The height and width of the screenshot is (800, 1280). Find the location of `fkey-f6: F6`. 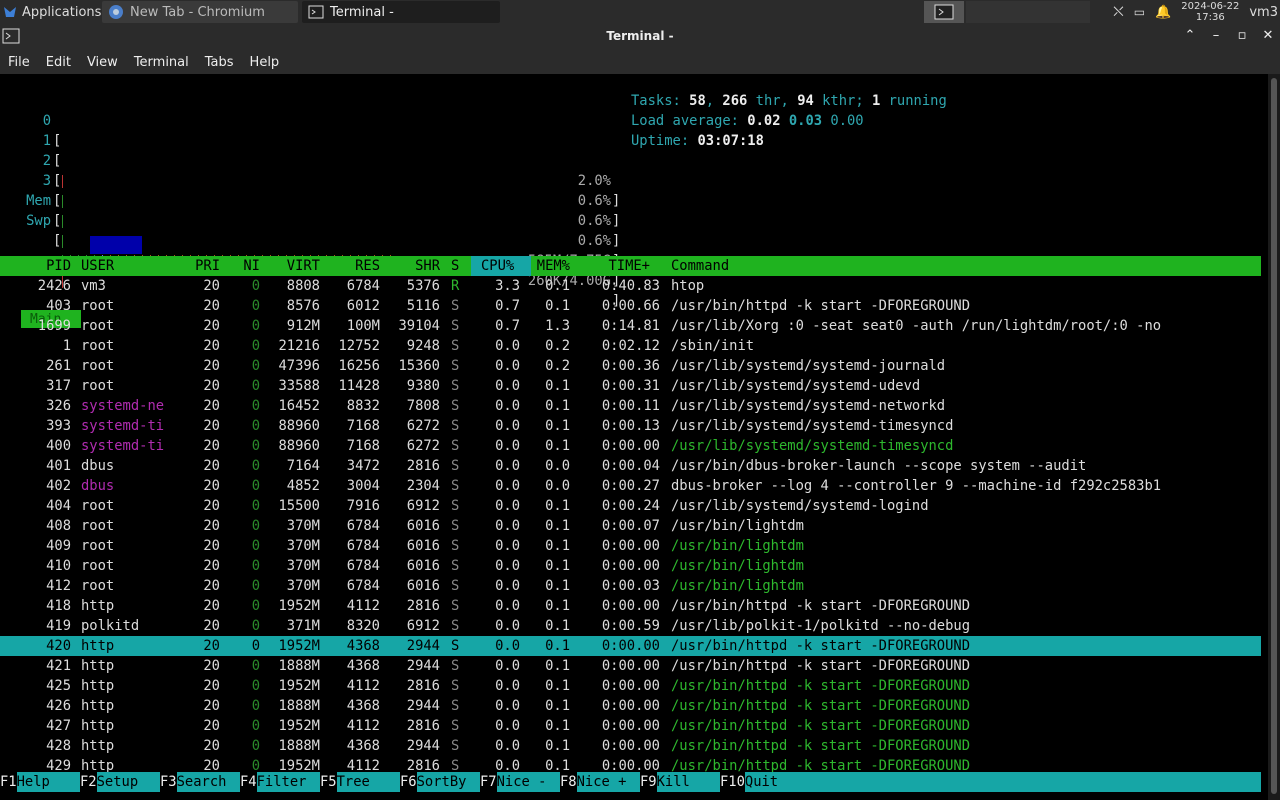

fkey-f6: F6 is located at coordinates (408, 782).